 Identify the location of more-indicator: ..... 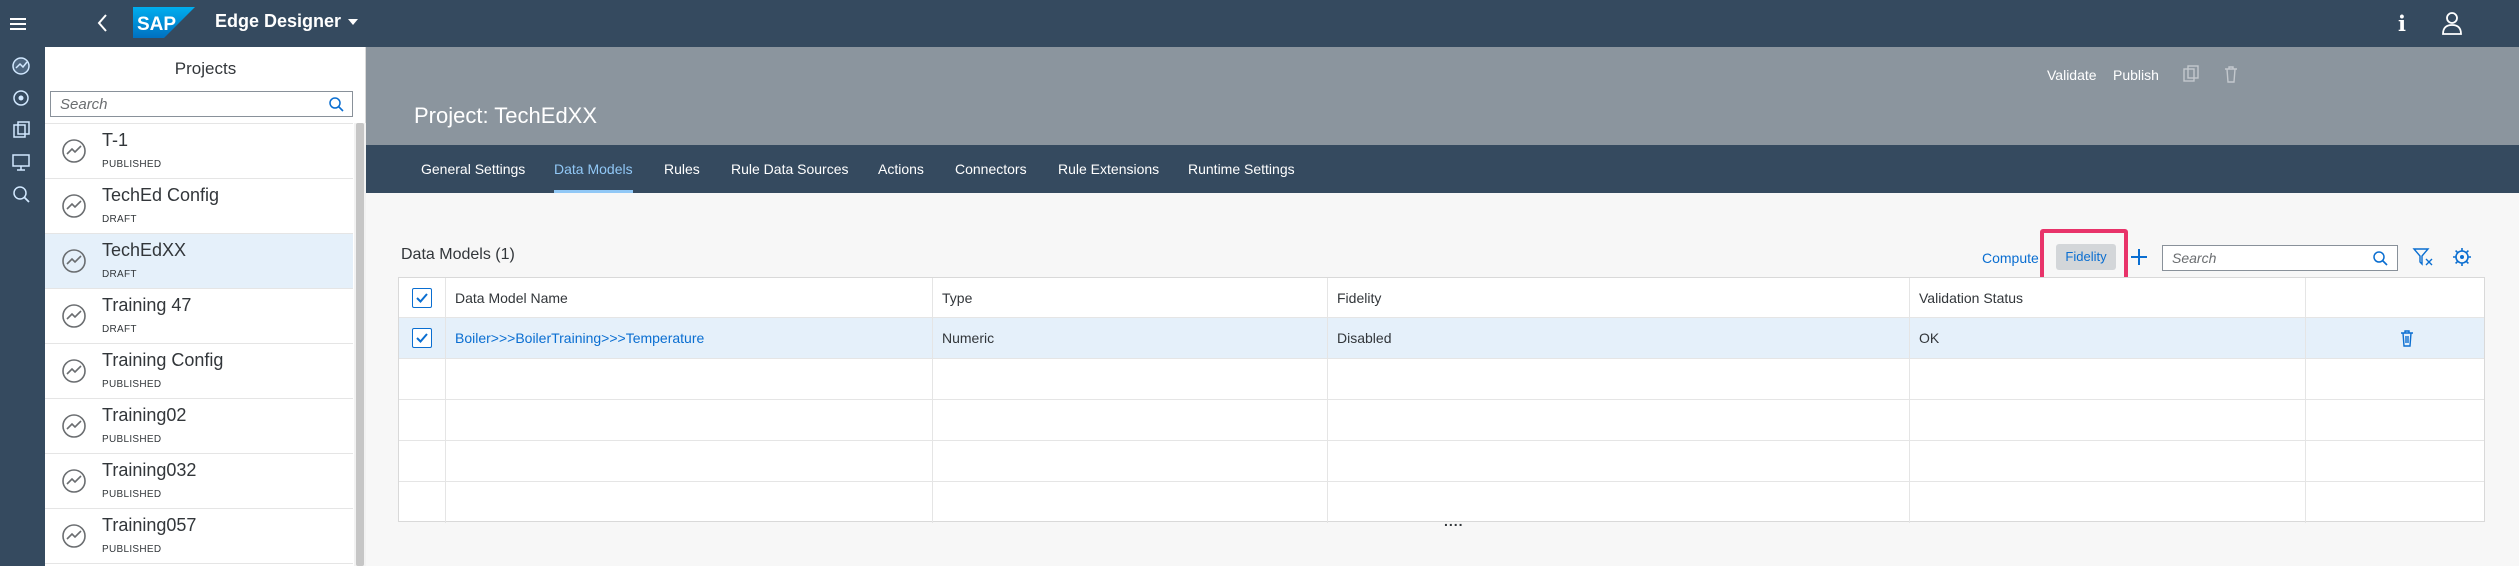
(1454, 521).